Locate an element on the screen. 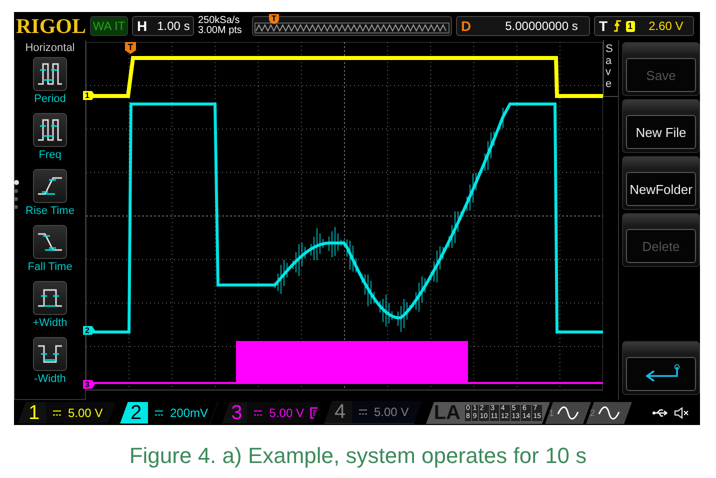 Image resolution: width=716 pixels, height=478 pixels. timebase-value: 1.00 s is located at coordinates (173, 26).